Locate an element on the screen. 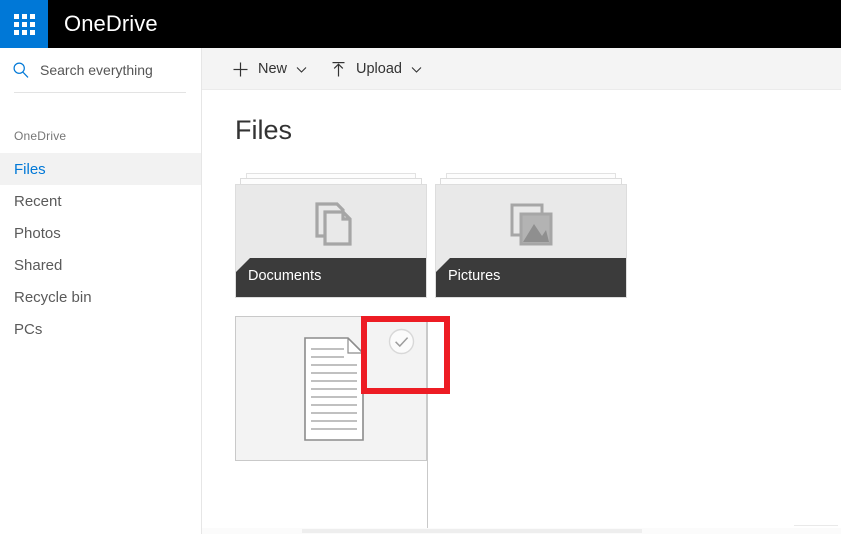  sidebar-item-label: Recent is located at coordinates (38, 201).